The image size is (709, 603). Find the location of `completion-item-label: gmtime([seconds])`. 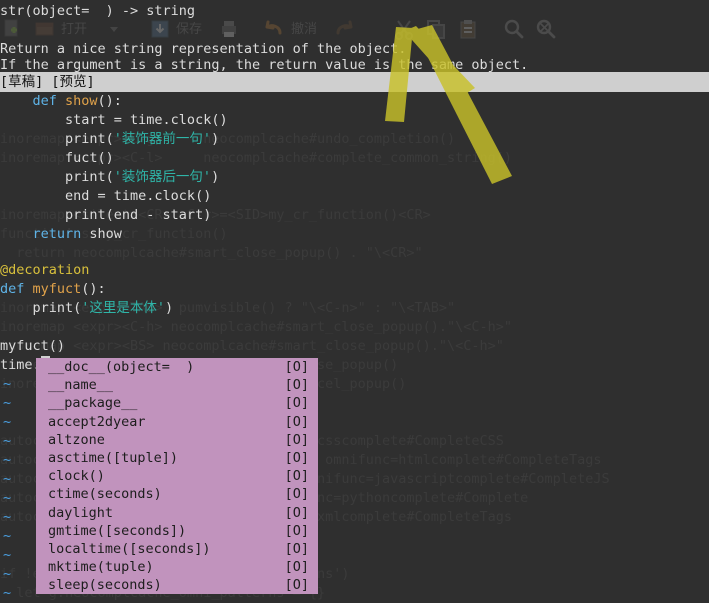

completion-item-label: gmtime([seconds]) is located at coordinates (117, 530).